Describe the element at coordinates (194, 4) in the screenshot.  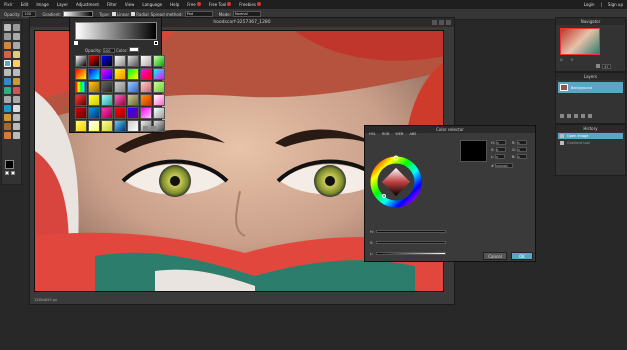
I see `menu-free: Free` at that location.